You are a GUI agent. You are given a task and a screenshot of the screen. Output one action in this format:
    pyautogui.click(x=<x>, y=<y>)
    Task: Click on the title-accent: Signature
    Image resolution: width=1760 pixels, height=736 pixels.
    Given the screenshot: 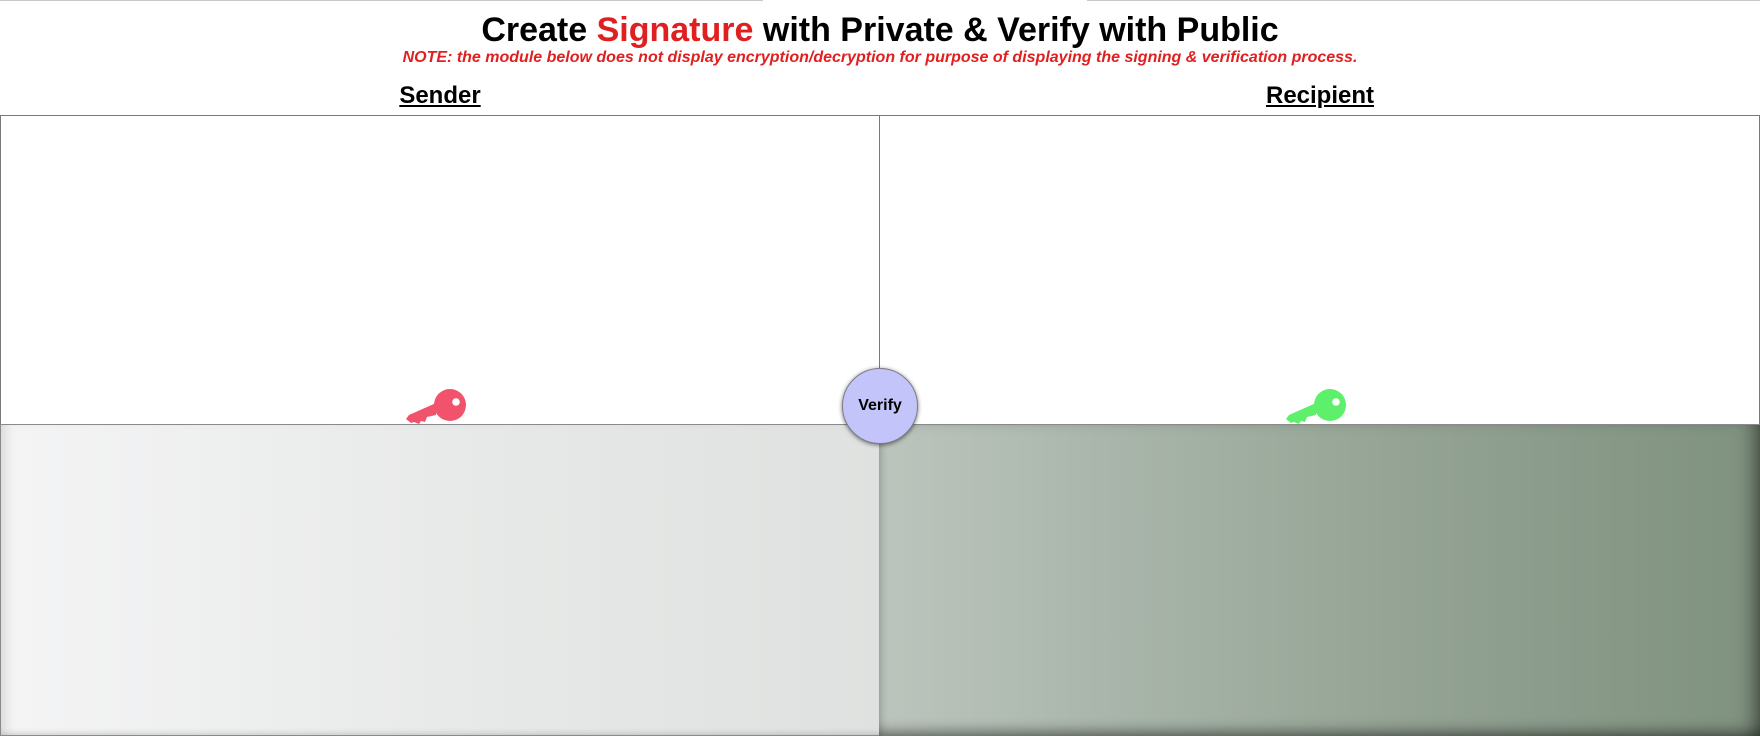 What is the action you would take?
    pyautogui.click(x=675, y=30)
    